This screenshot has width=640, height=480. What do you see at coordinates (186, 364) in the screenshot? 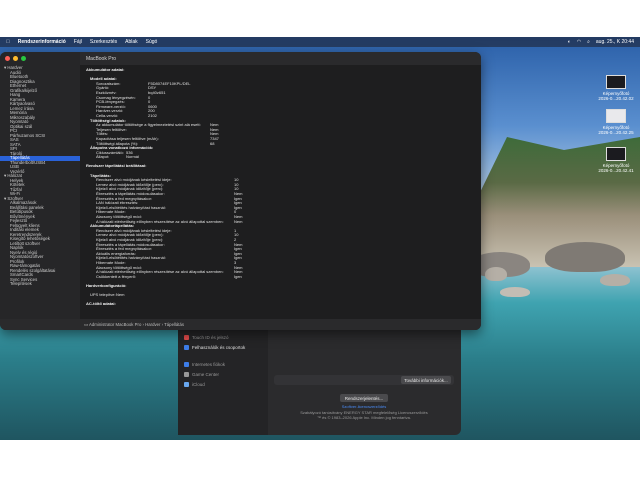
I see `at-icon` at bounding box center [186, 364].